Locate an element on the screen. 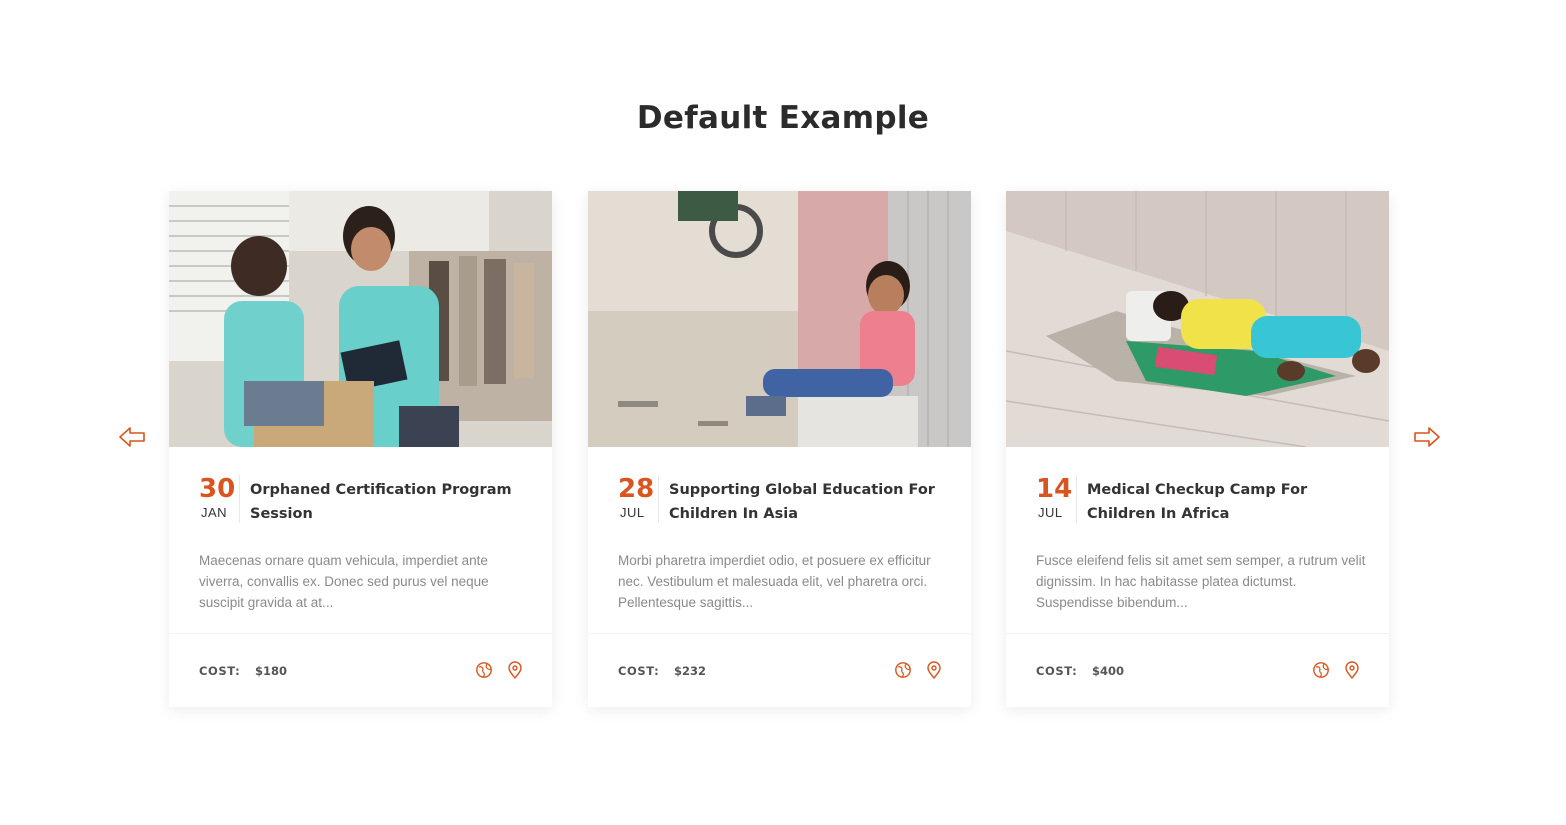 This screenshot has height=825, width=1566. cost-value: $180 is located at coordinates (271, 671).